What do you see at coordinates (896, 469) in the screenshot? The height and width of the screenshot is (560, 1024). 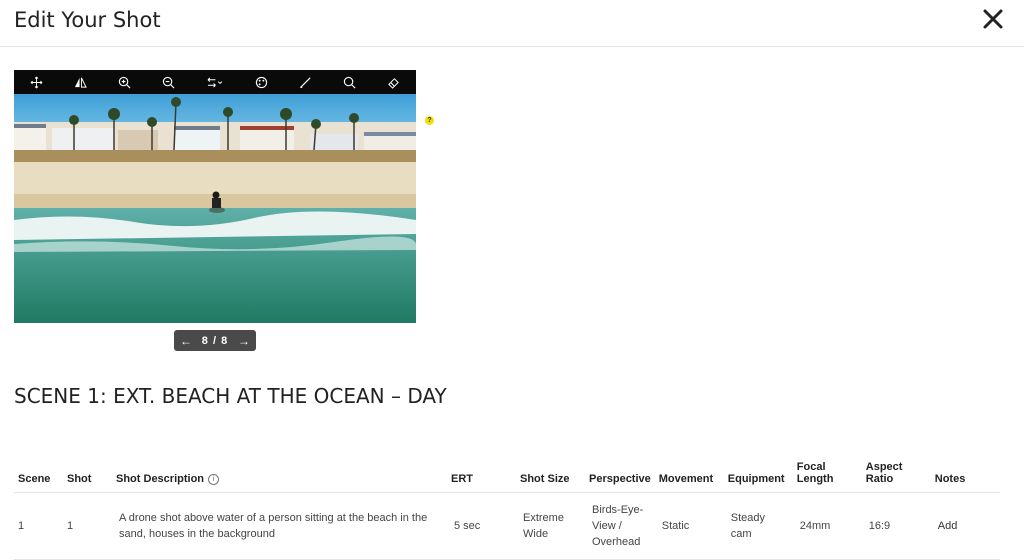 I see `col-aspect-ratio: Aspect Ratio` at bounding box center [896, 469].